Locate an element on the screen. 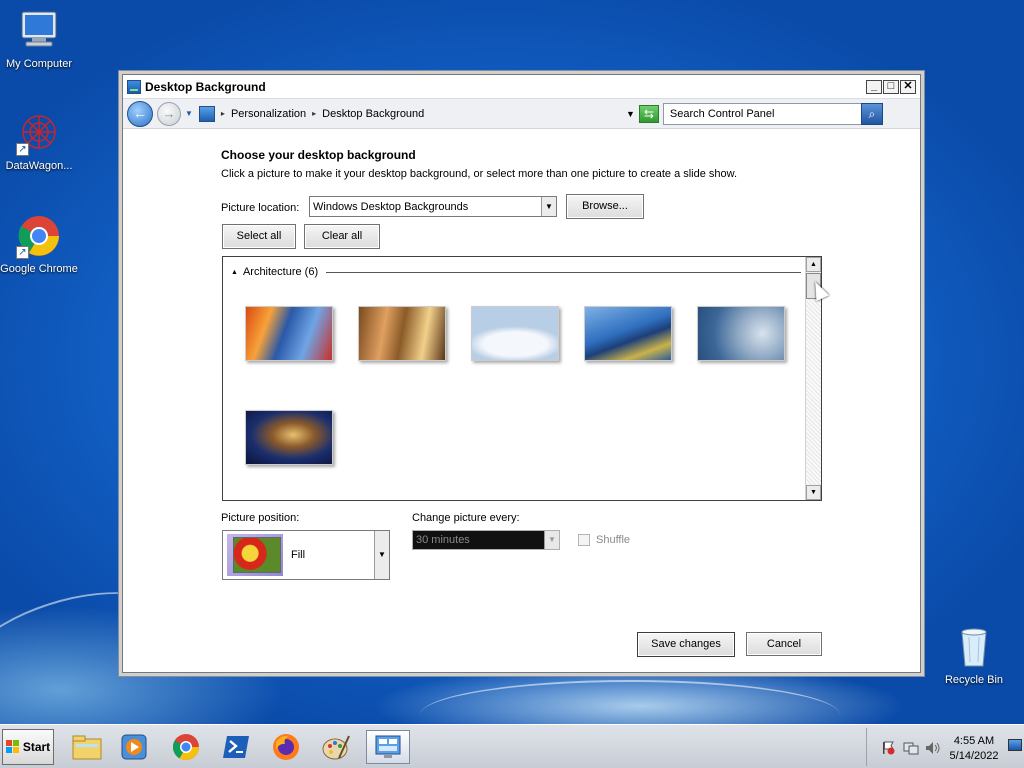  powershell-icon is located at coordinates (236, 747).